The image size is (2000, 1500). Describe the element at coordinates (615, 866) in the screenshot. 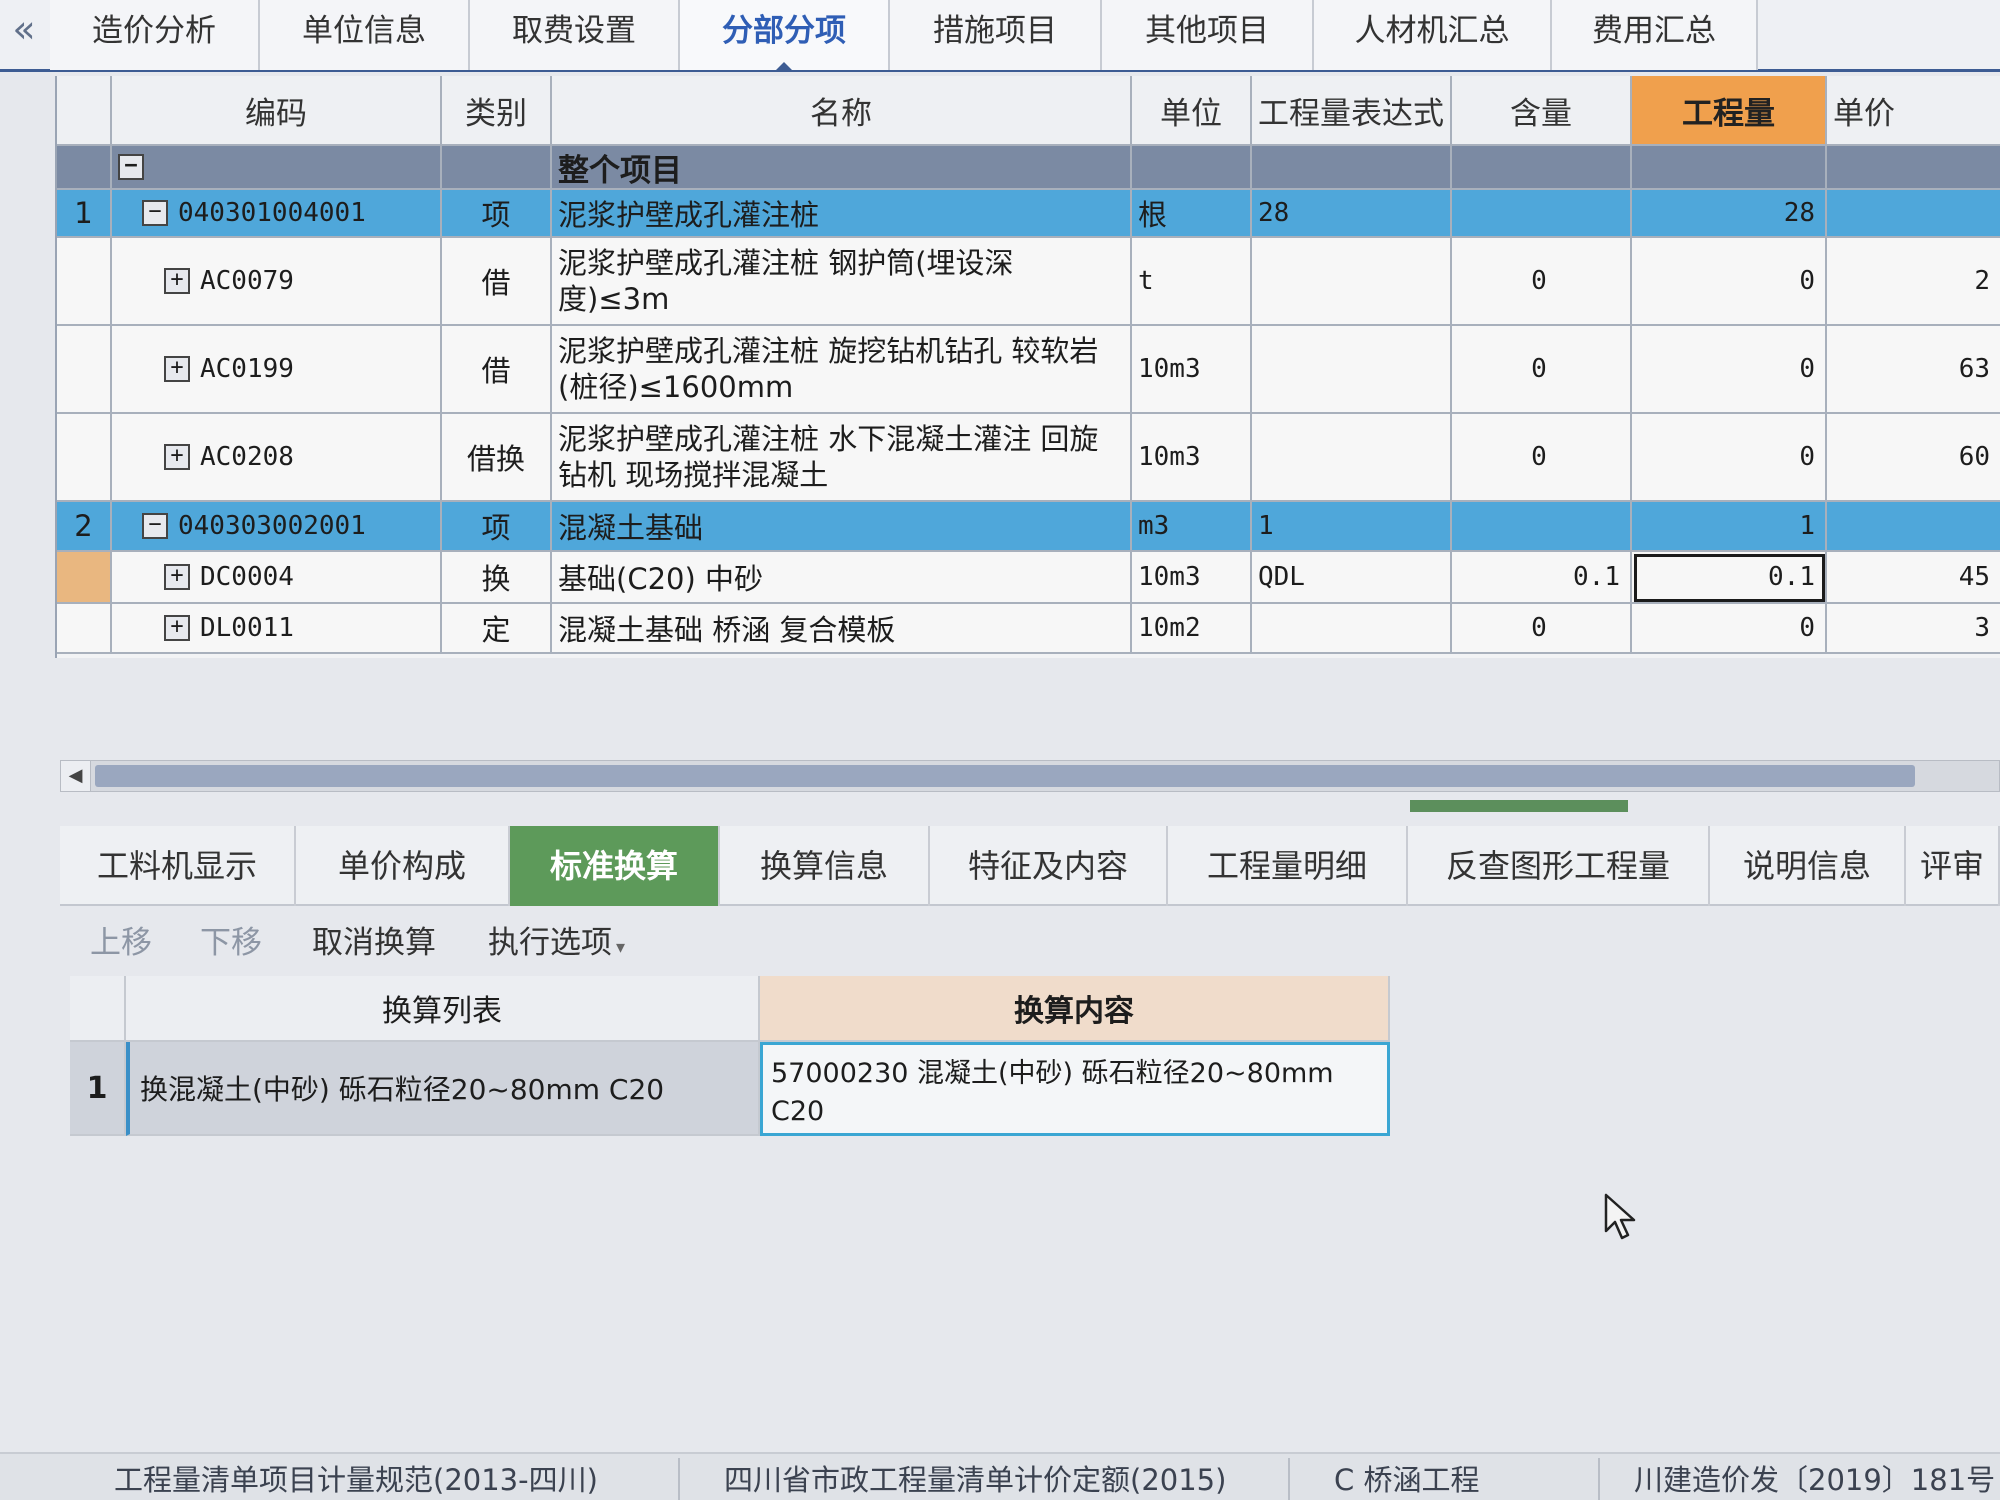

I see `tab-standard-conversion: 标准换算` at that location.